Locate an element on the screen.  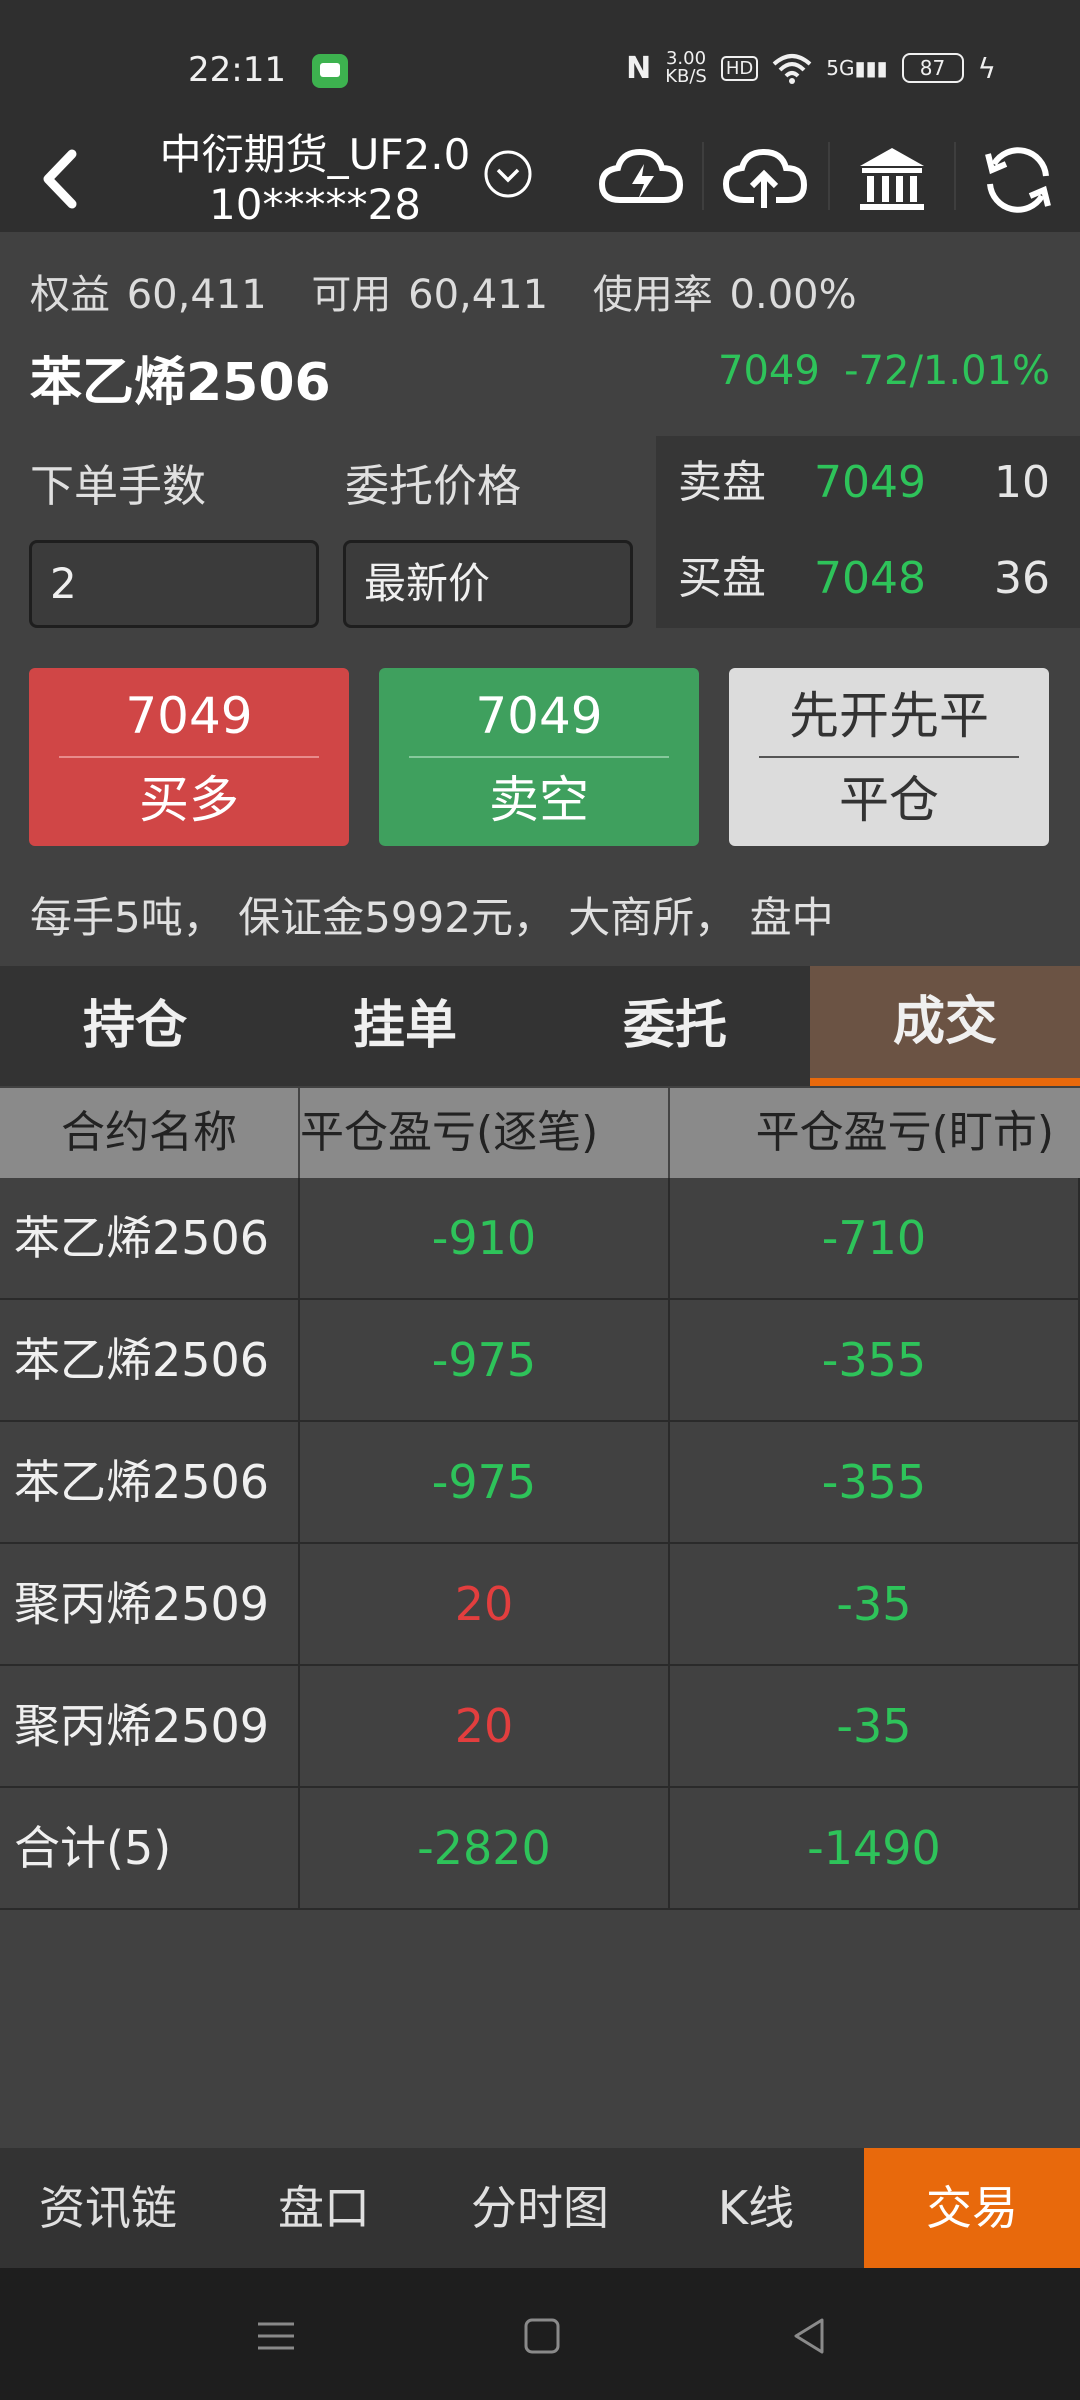
battery-icon: 87 is located at coordinates (932, 68).